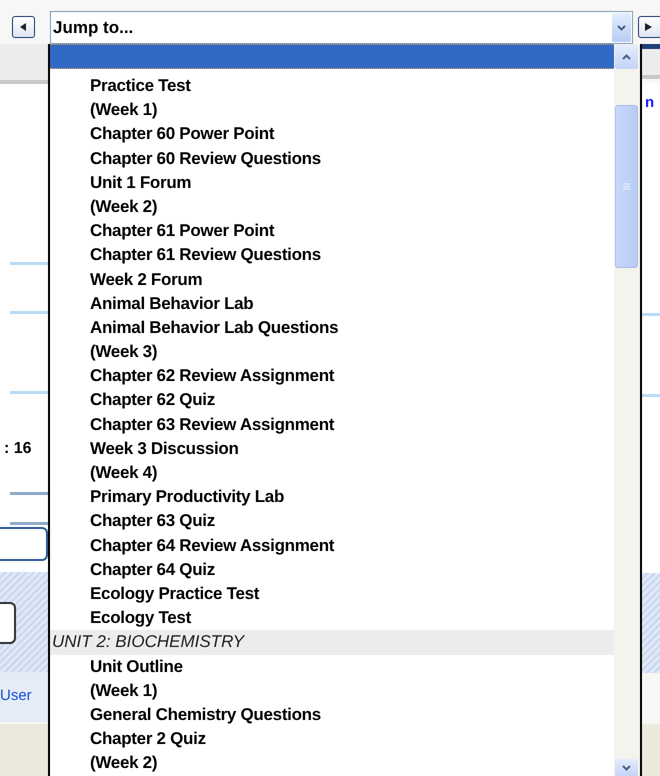  I want to click on grip-icon, so click(626, 186).